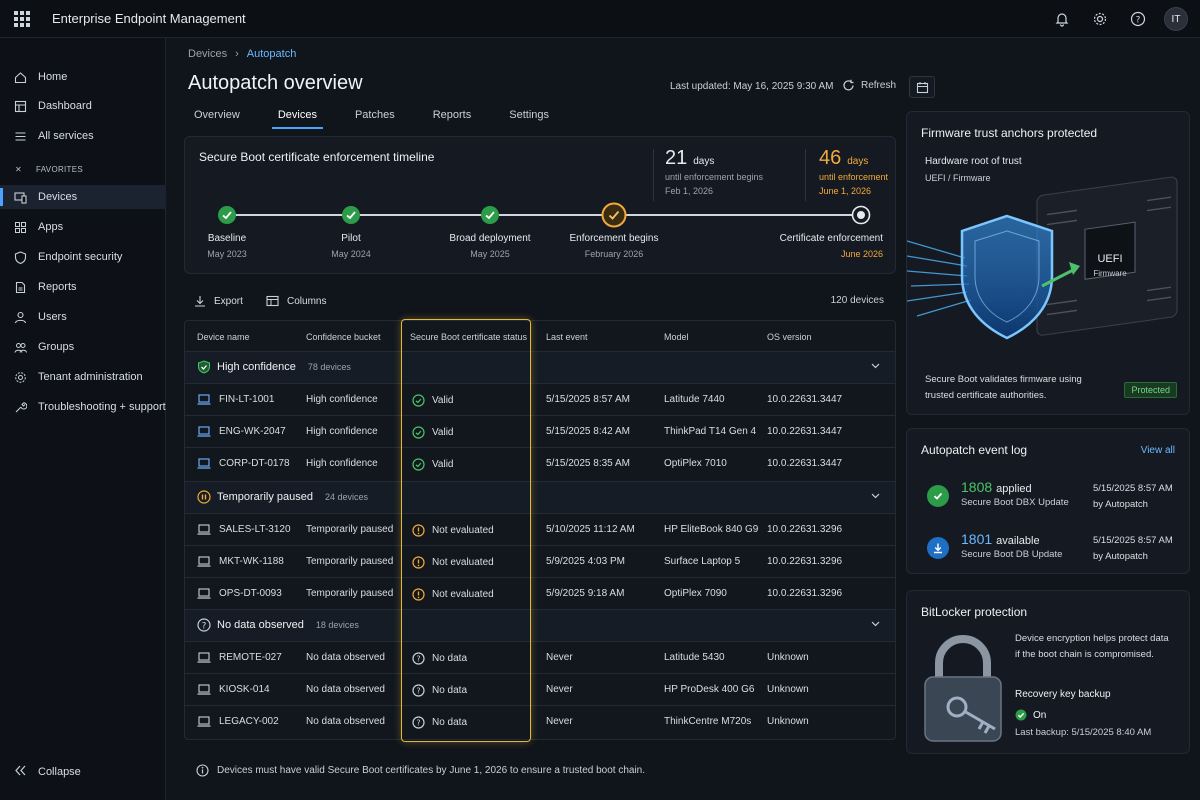 The image size is (1200, 800). Describe the element at coordinates (296, 301) in the screenshot. I see `columns-button: Columns` at that location.